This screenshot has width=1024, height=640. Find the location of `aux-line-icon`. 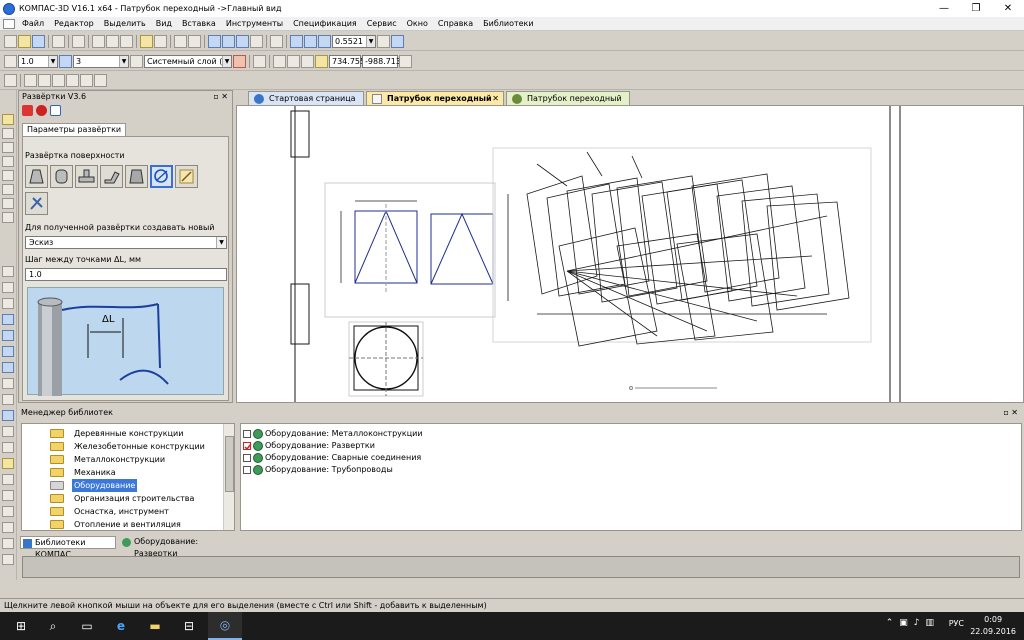

aux-line-icon is located at coordinates (8, 287).